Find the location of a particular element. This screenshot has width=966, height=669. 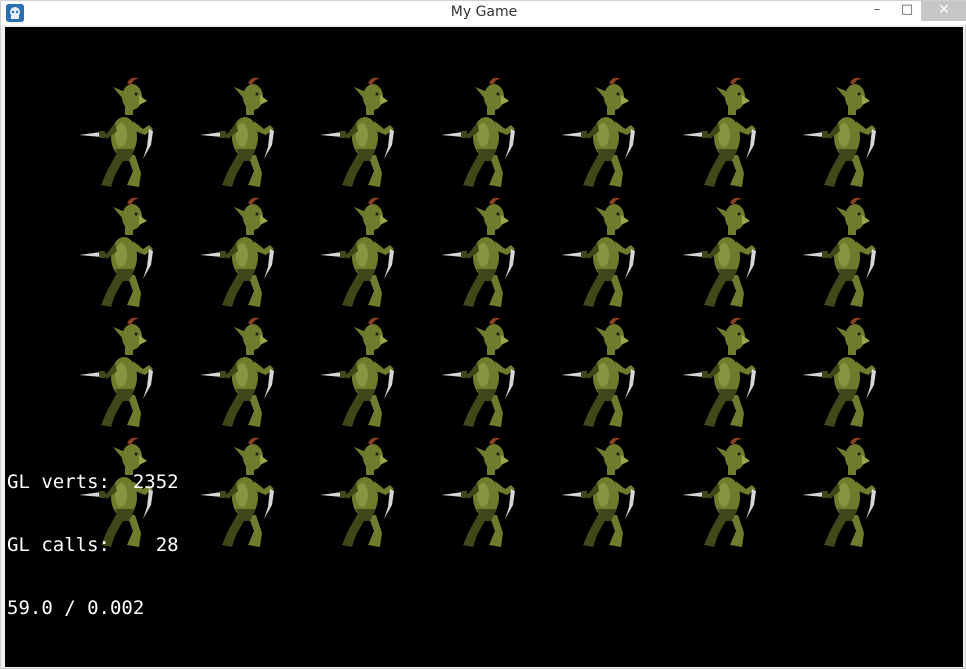

close-icon: ✕ is located at coordinates (944, 10).